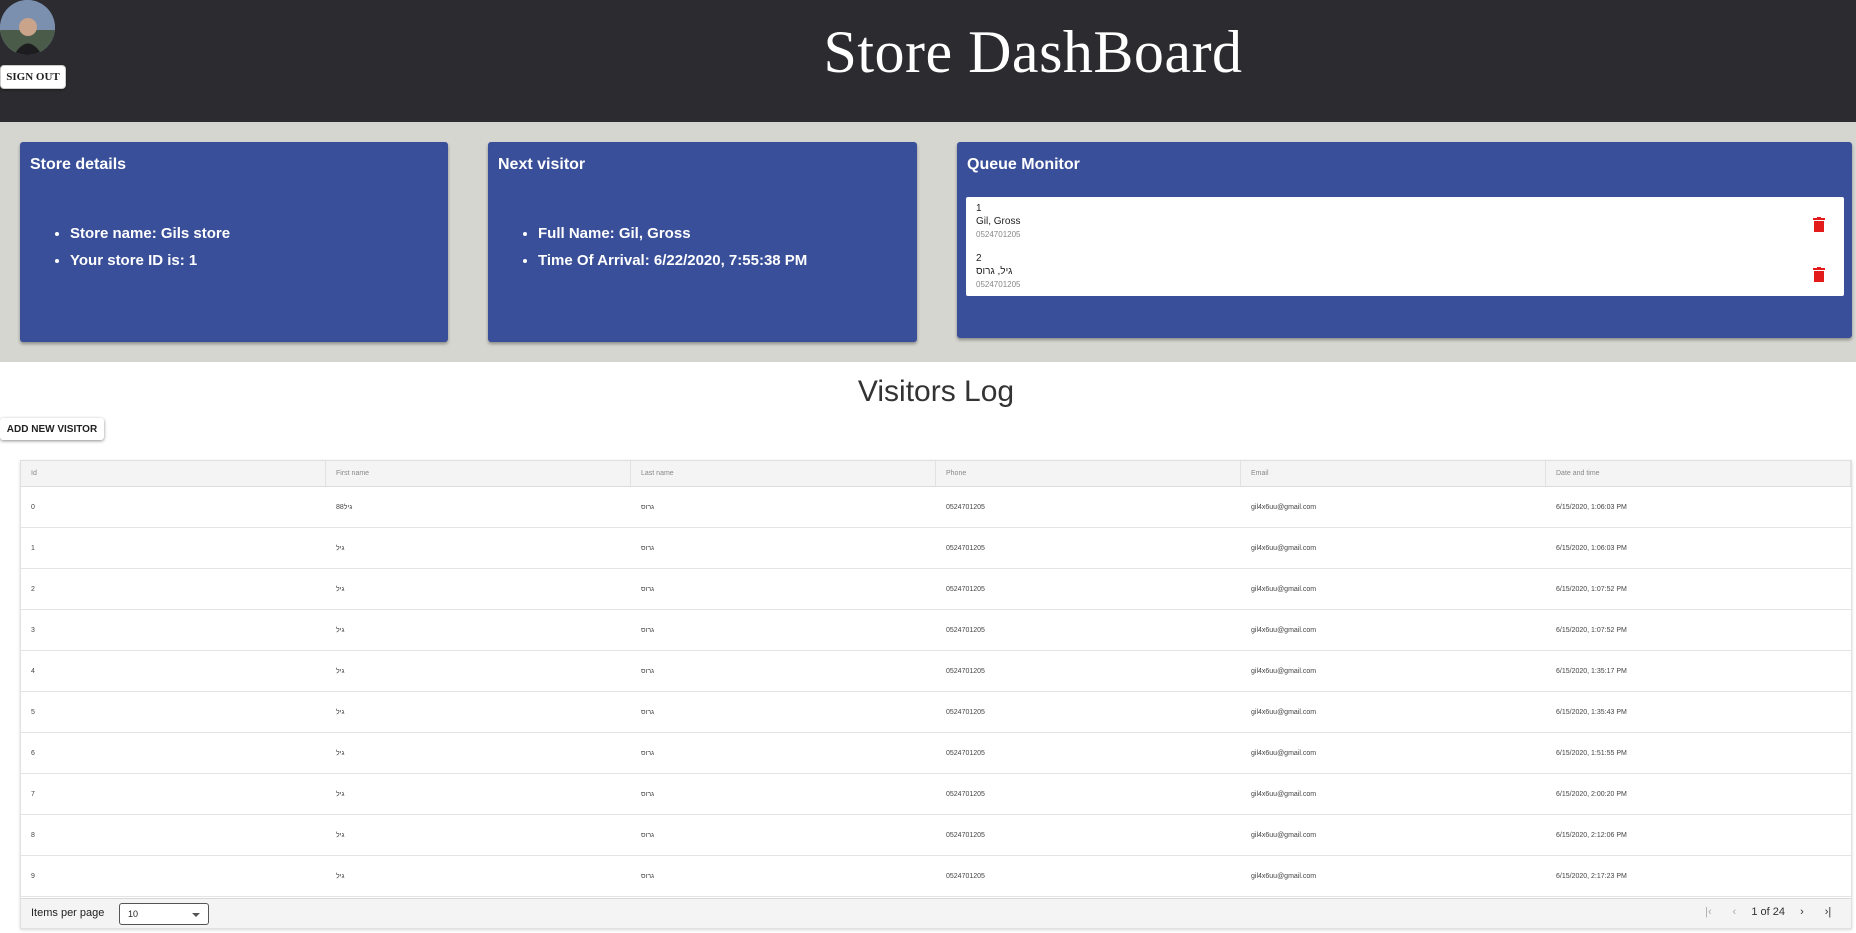  What do you see at coordinates (68, 913) in the screenshot?
I see `items-per-page-label: Items per page` at bounding box center [68, 913].